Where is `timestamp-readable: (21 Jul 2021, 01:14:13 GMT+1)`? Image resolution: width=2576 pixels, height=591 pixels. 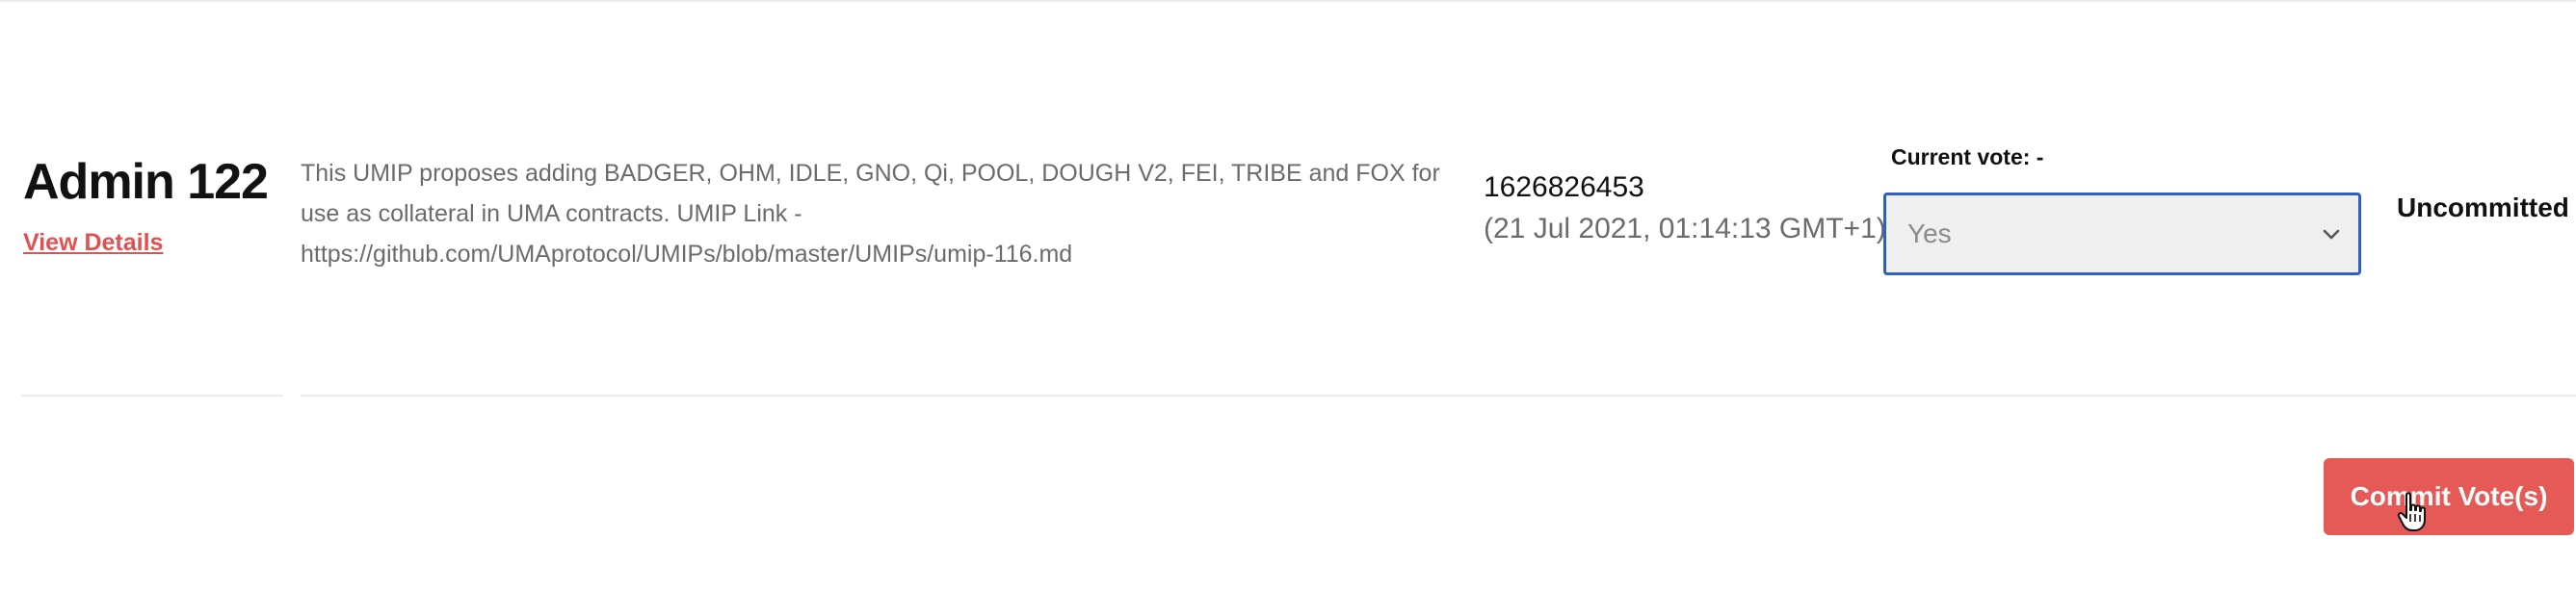 timestamp-readable: (21 Jul 2021, 01:14:13 GMT+1) is located at coordinates (1685, 228).